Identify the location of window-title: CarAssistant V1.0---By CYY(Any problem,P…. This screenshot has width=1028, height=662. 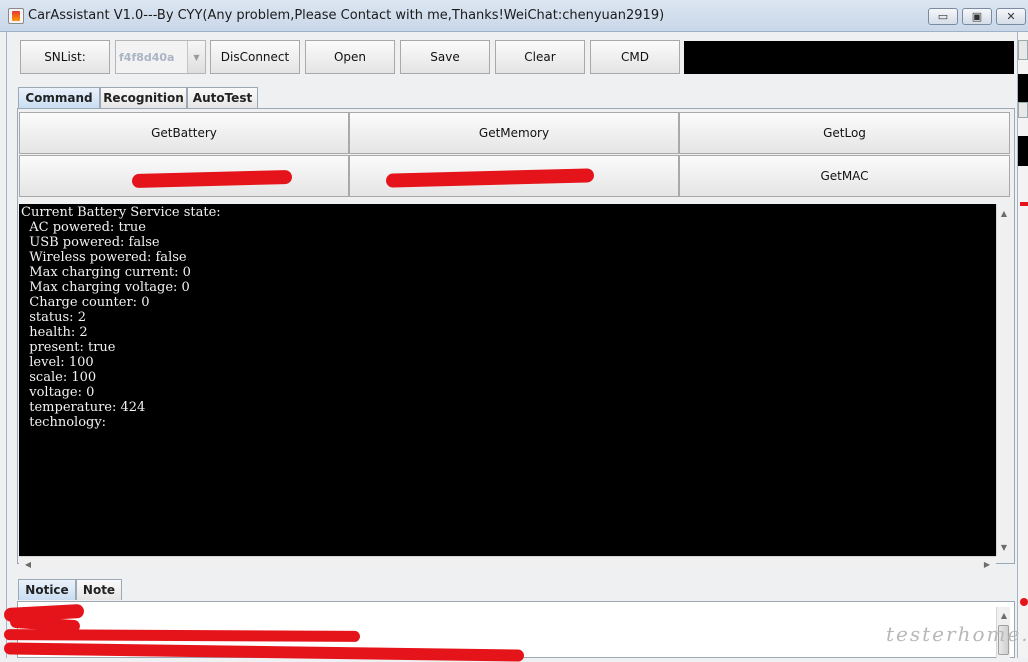
(346, 15).